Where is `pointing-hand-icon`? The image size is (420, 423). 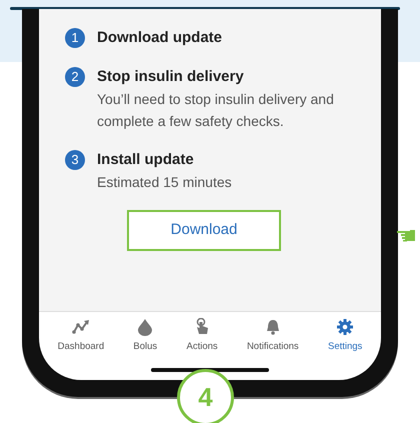
pointing-hand-icon is located at coordinates (406, 235).